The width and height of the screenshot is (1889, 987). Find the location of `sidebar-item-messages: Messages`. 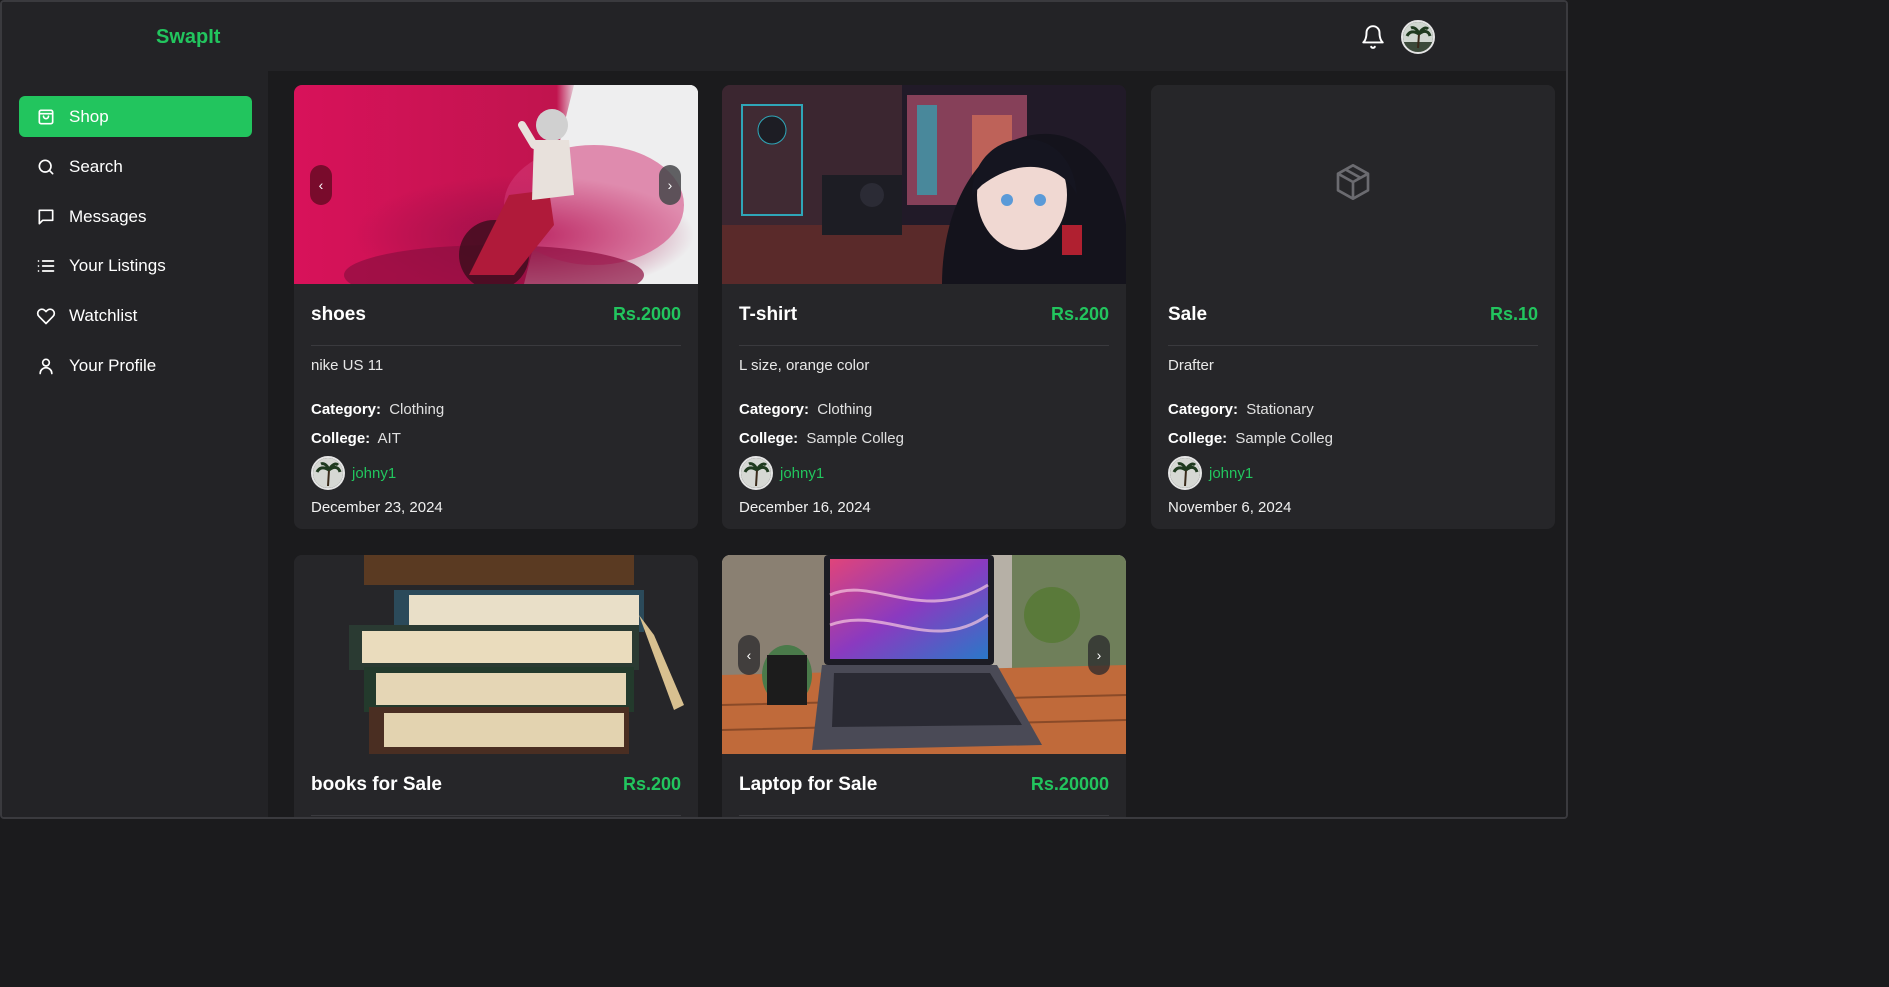

sidebar-item-messages: Messages is located at coordinates (135, 216).